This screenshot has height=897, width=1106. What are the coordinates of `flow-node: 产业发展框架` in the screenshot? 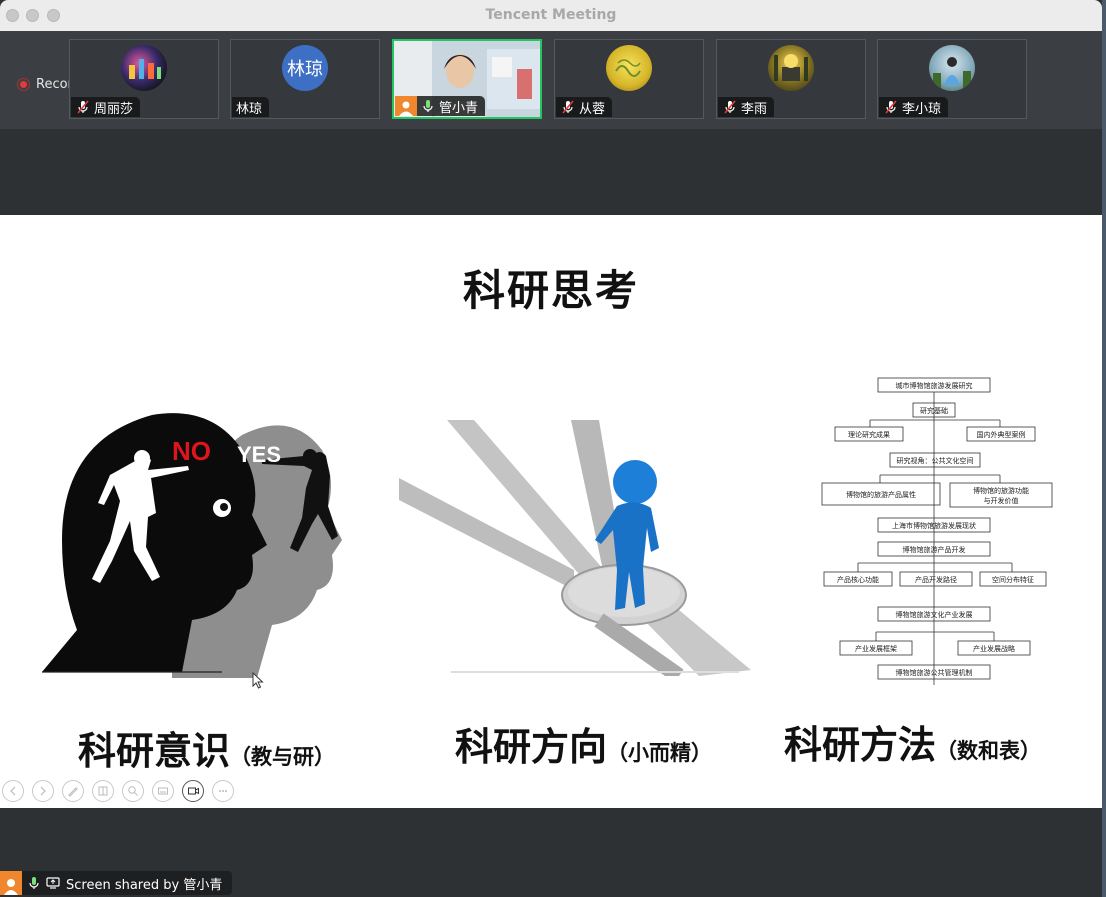 It's located at (876, 648).